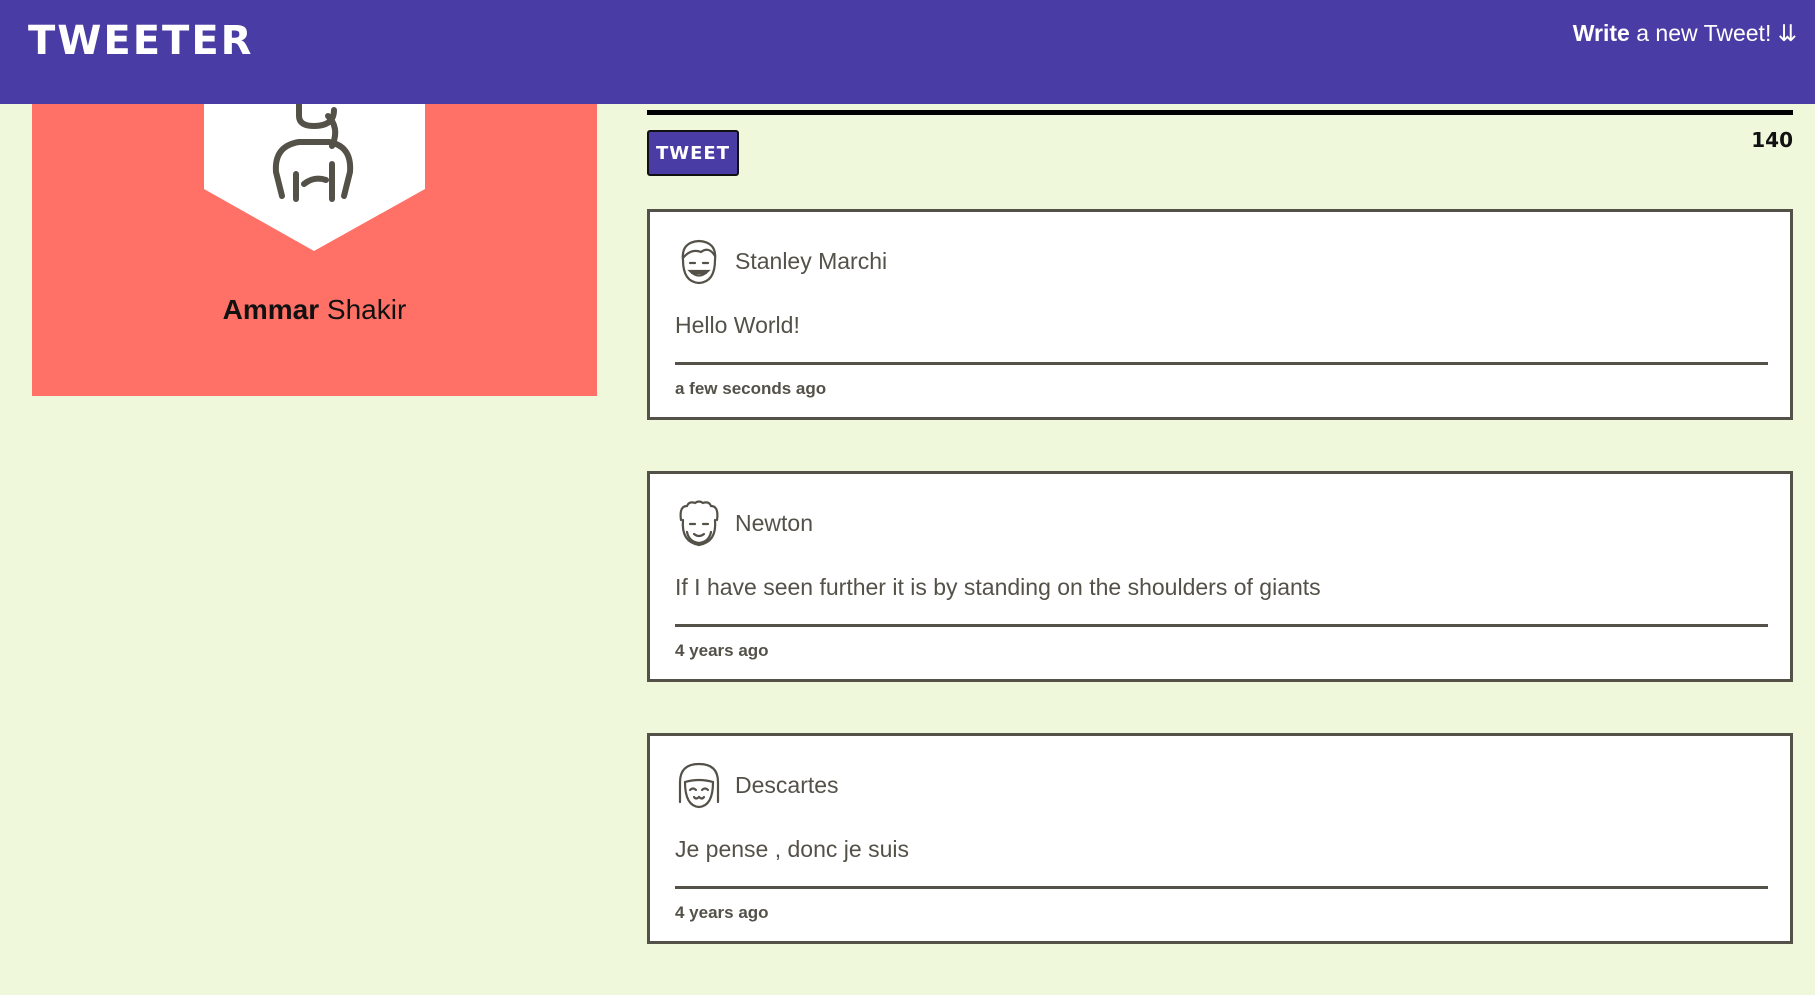 Image resolution: width=1815 pixels, height=995 pixels. What do you see at coordinates (787, 785) in the screenshot?
I see `tweet-author: Descartes` at bounding box center [787, 785].